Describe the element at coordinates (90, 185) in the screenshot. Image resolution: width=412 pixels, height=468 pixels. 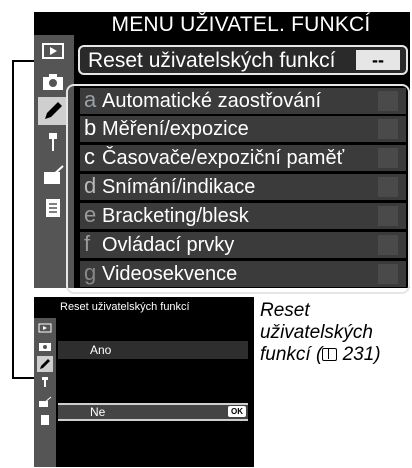
I see `bank-letter: d` at that location.